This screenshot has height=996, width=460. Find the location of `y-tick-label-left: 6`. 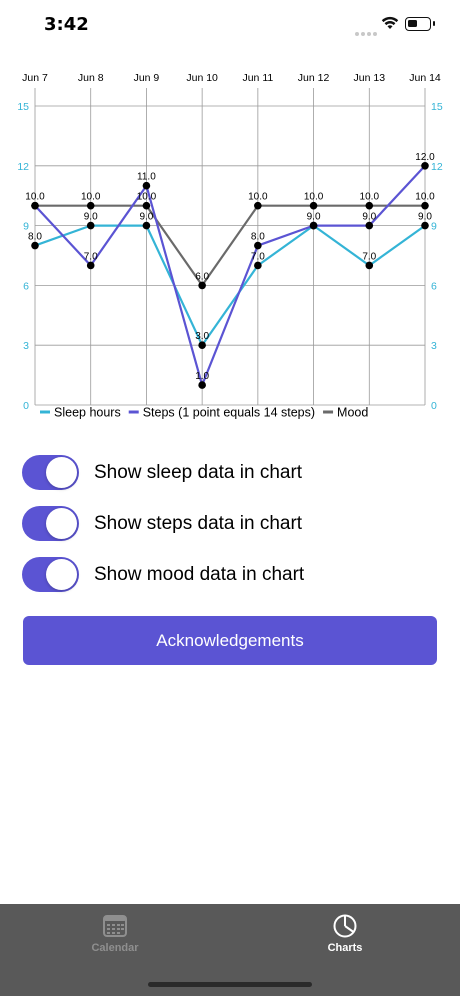

y-tick-label-left: 6 is located at coordinates (26, 286).